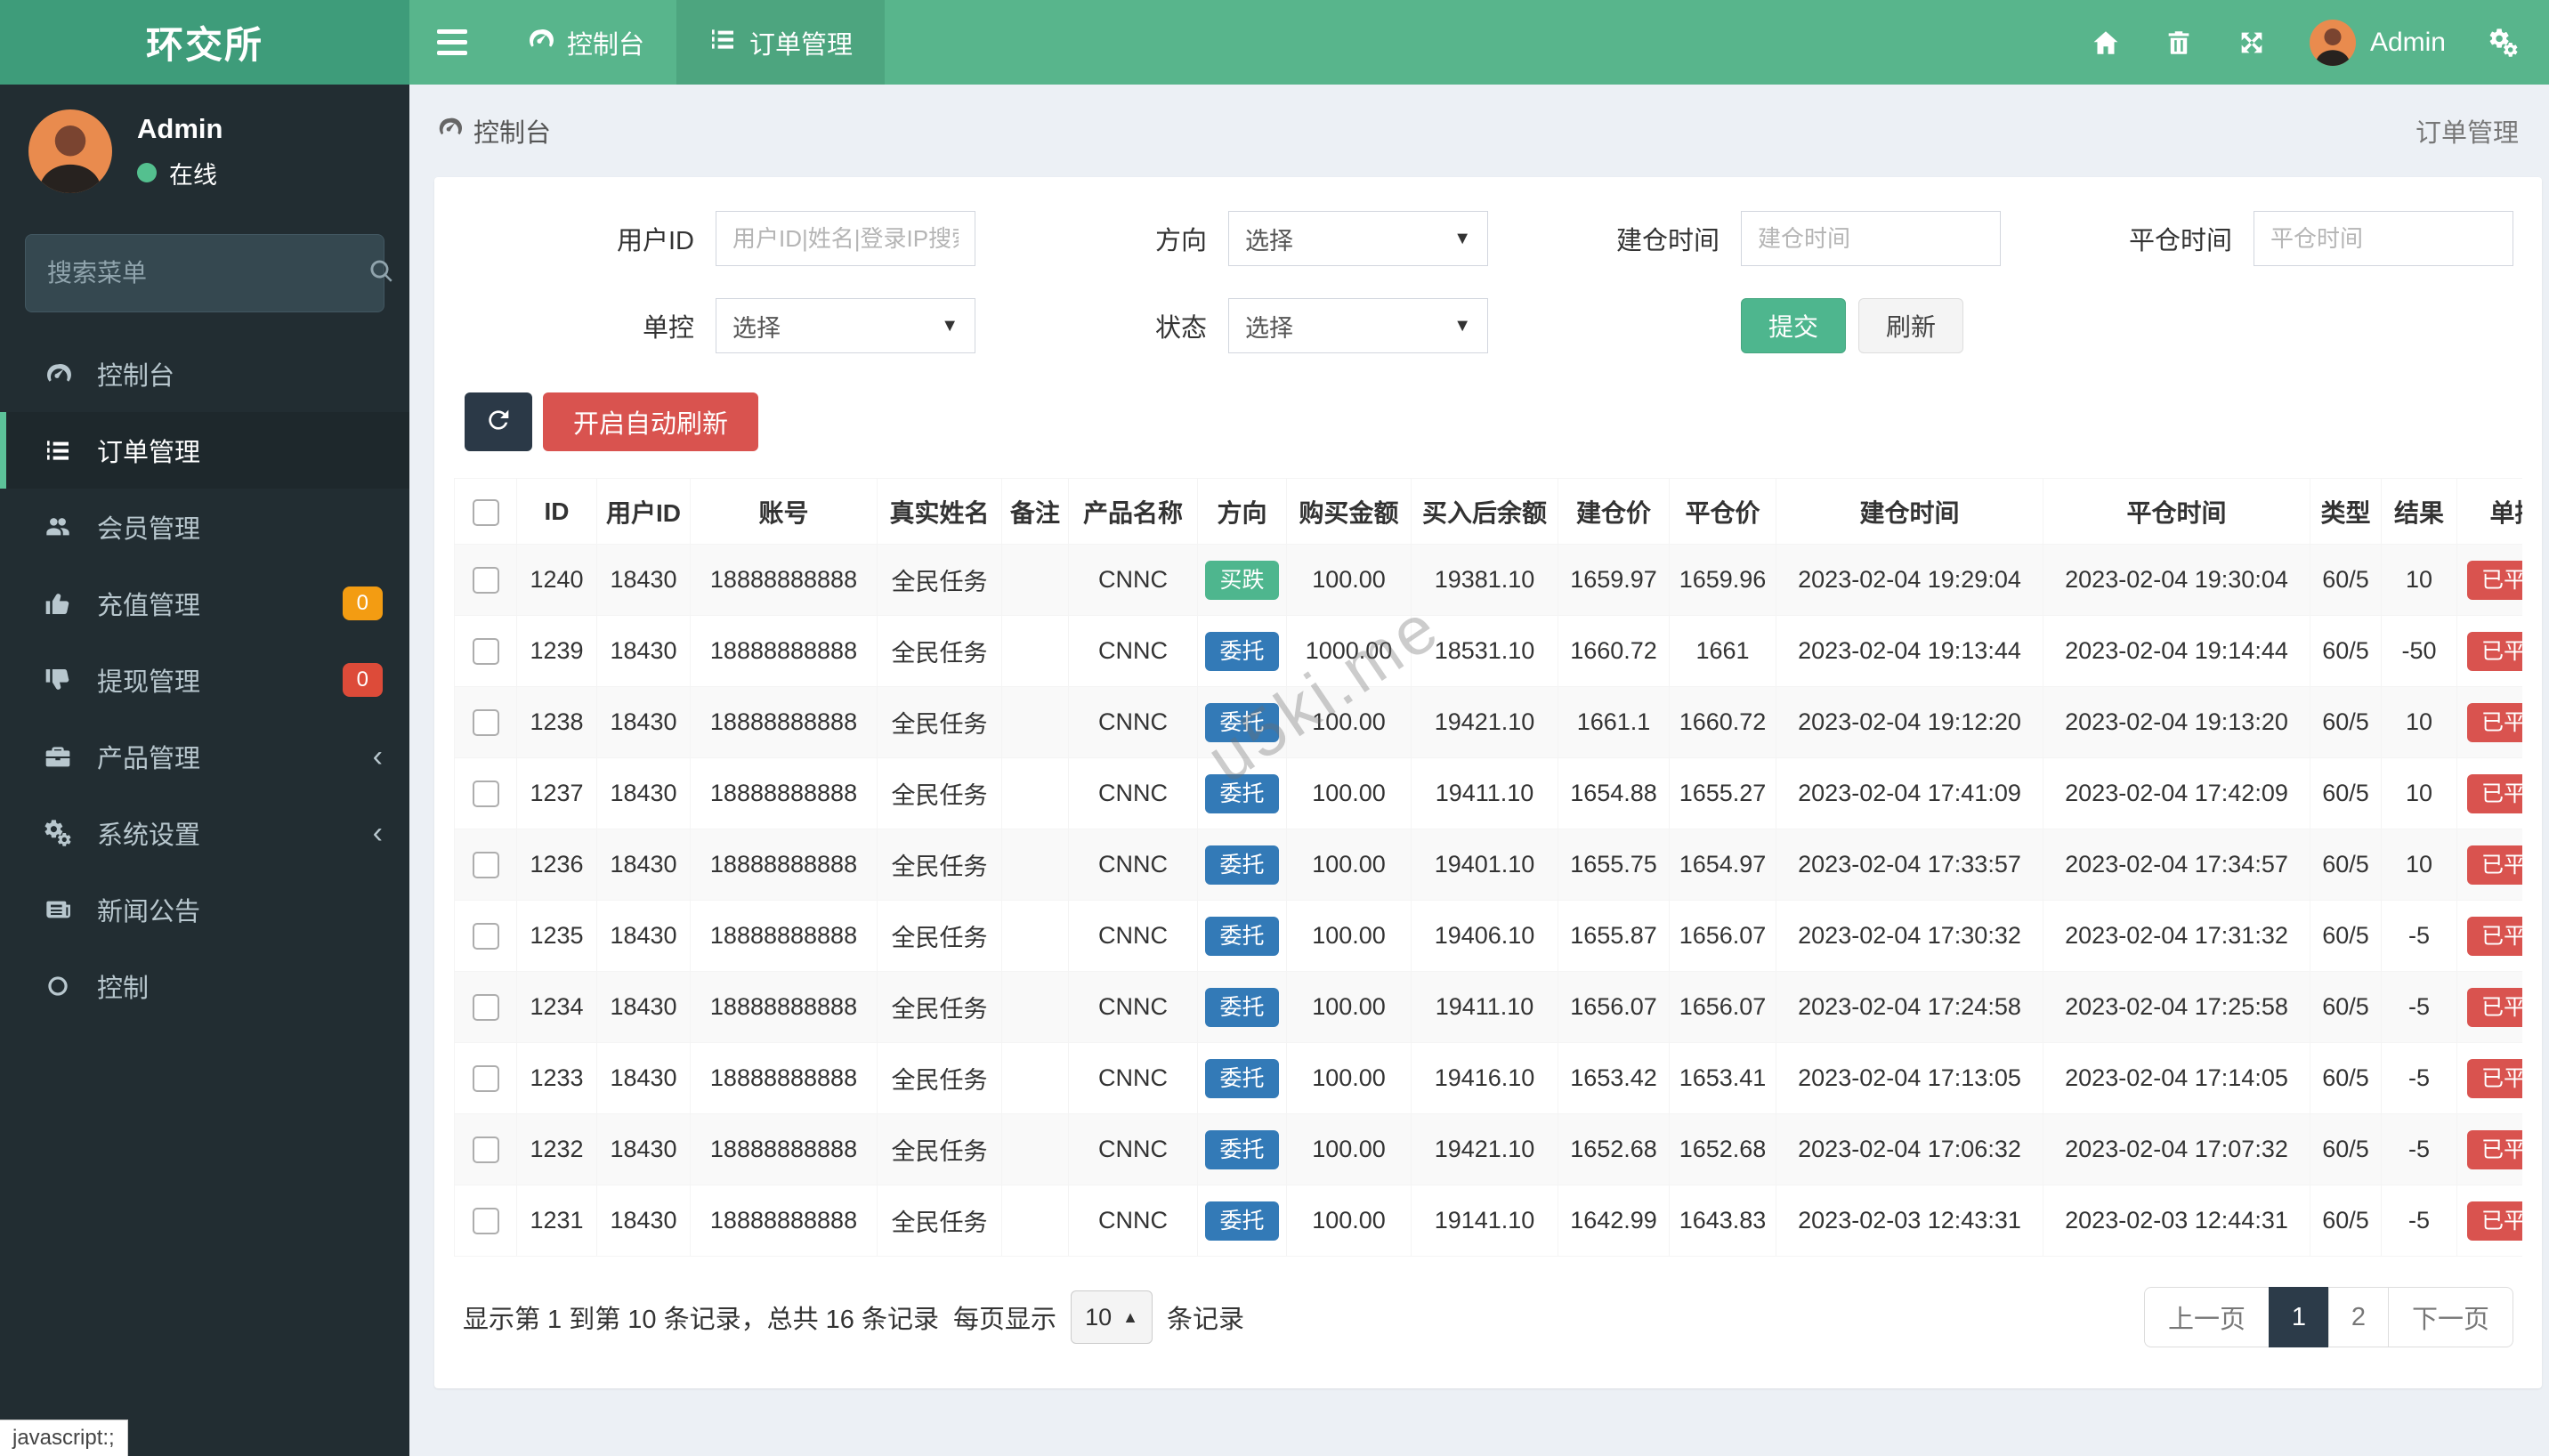  What do you see at coordinates (1871, 238) in the screenshot?
I see `open-time-input` at bounding box center [1871, 238].